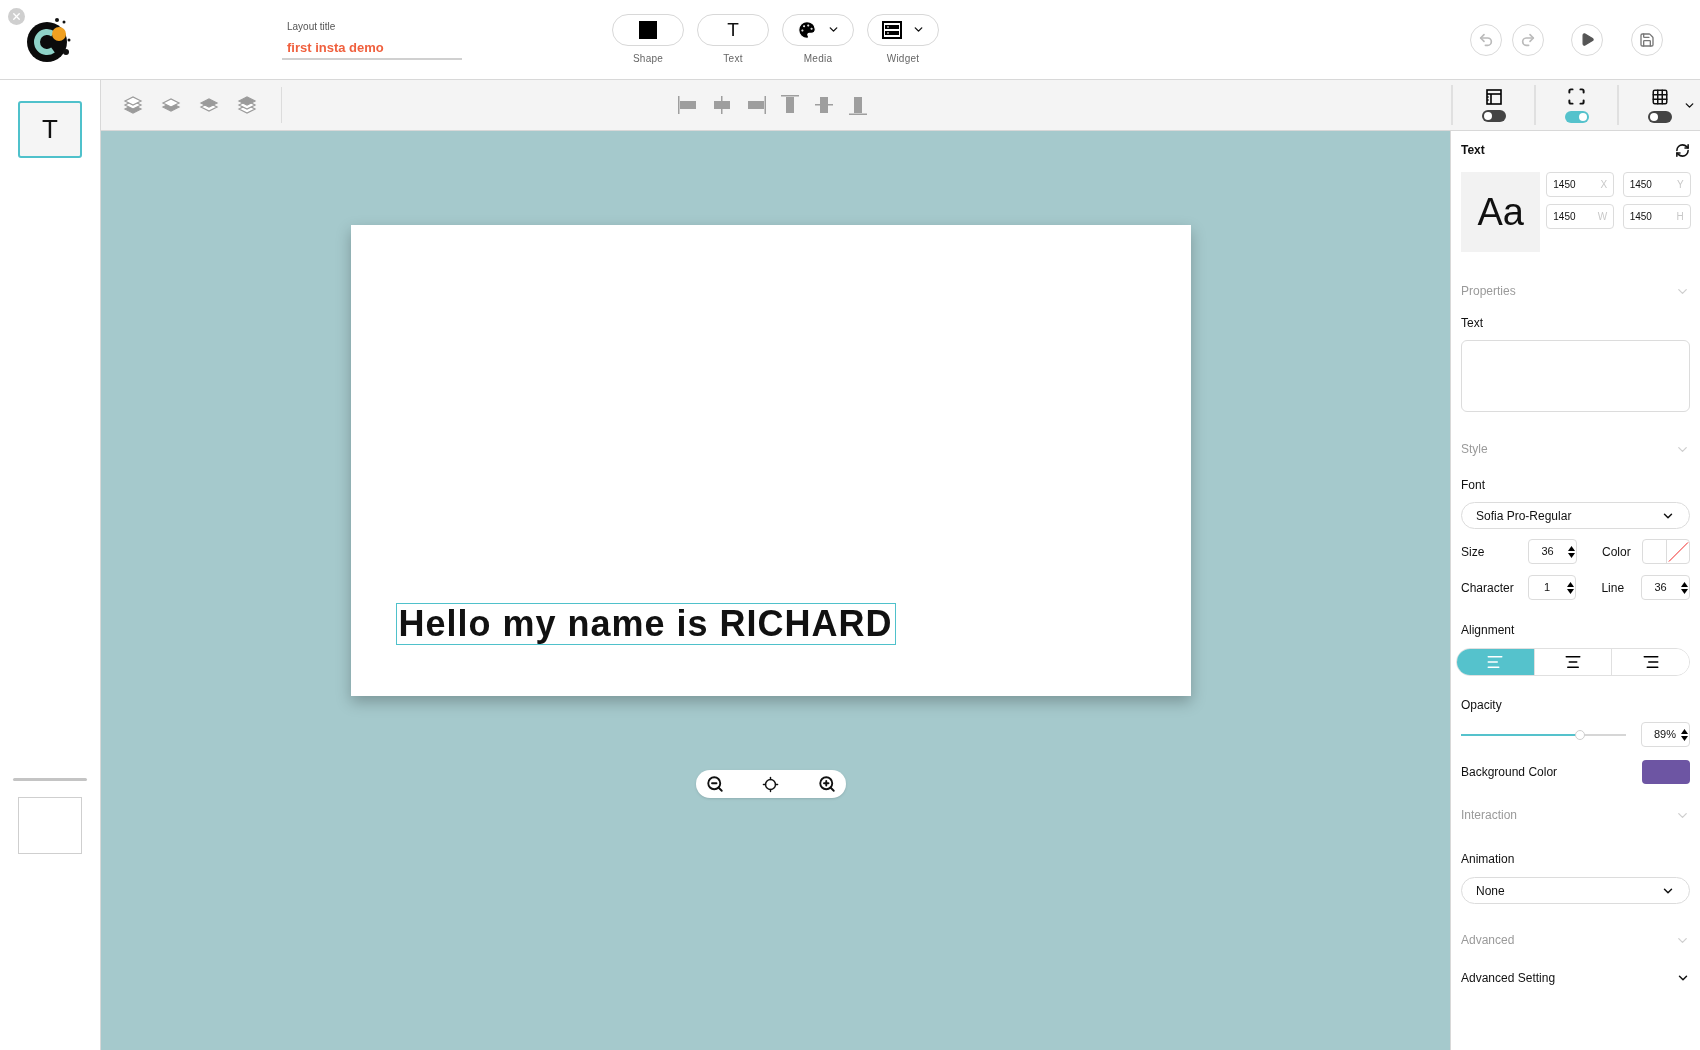 Image resolution: width=1700 pixels, height=1050 pixels. I want to click on play-icon, so click(1587, 39).